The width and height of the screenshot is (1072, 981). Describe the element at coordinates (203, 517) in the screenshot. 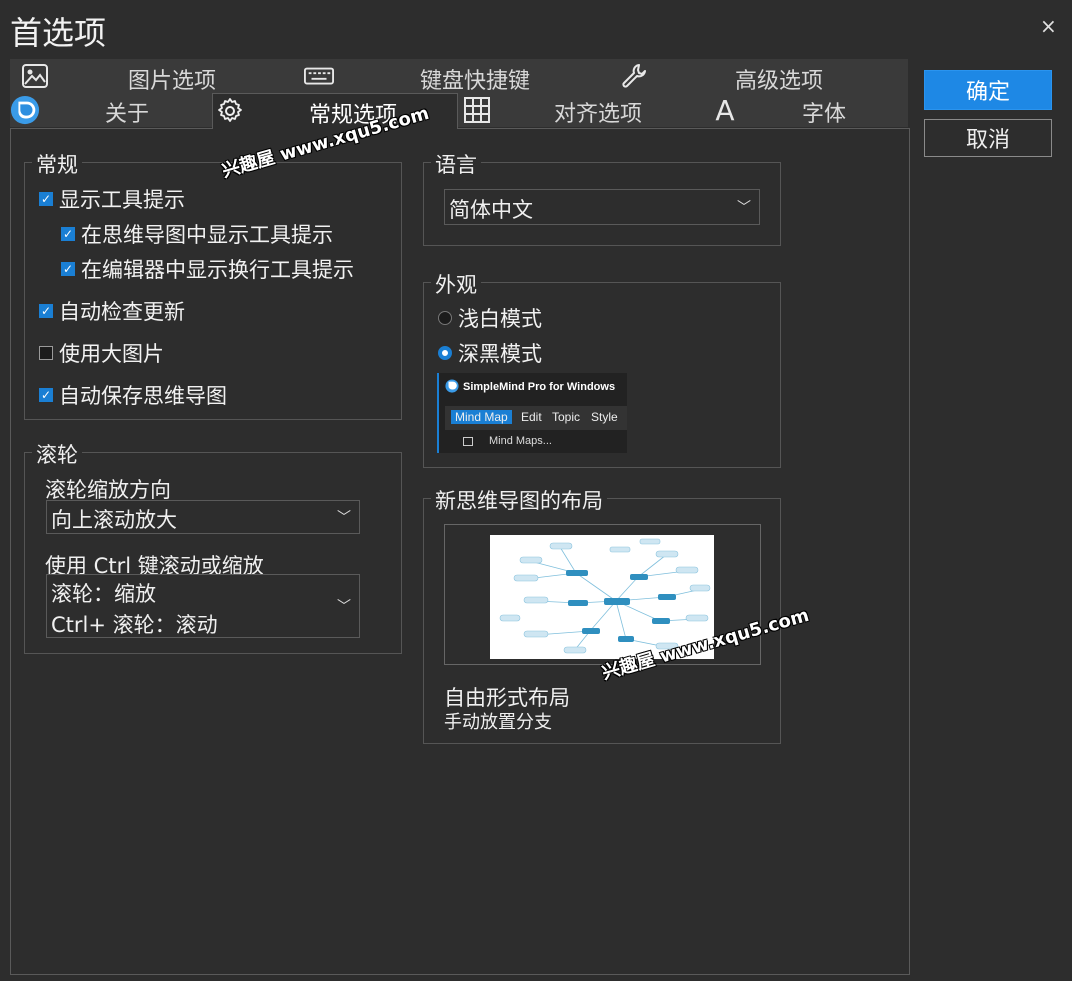

I see `zoom-direction-select: 向上滚动放大 ﹀` at that location.